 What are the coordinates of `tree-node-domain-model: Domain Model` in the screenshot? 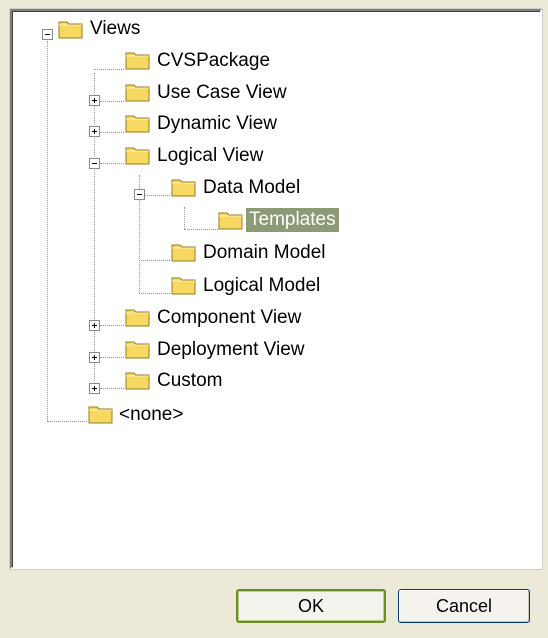 It's located at (264, 253).